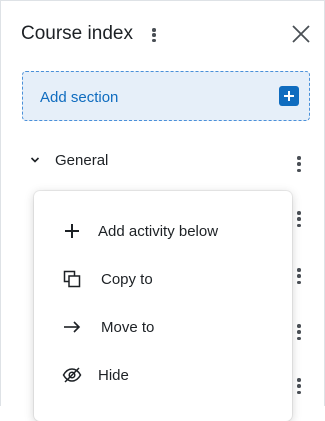  What do you see at coordinates (154, 35) in the screenshot?
I see `drawer-options-kebab-icon` at bounding box center [154, 35].